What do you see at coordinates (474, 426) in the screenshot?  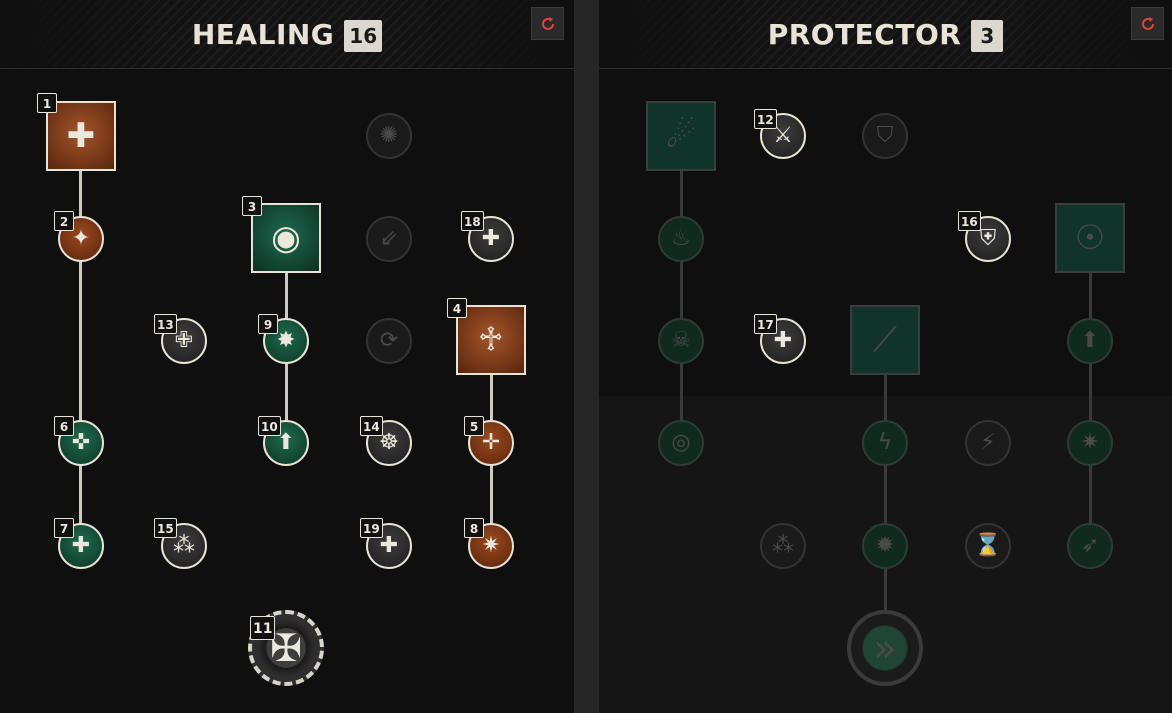 I see `skill-badge: 5` at bounding box center [474, 426].